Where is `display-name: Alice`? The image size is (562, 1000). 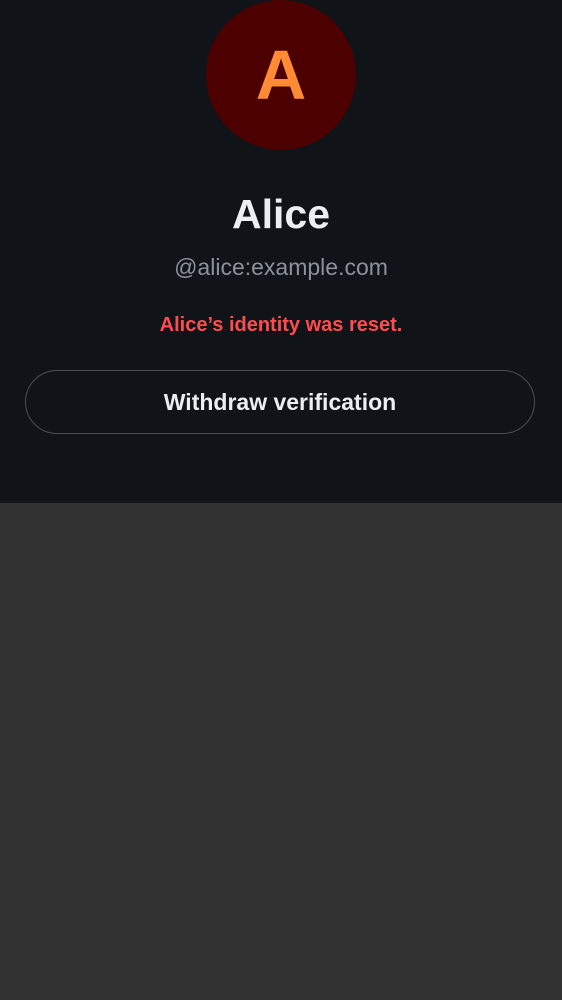
display-name: Alice is located at coordinates (281, 214).